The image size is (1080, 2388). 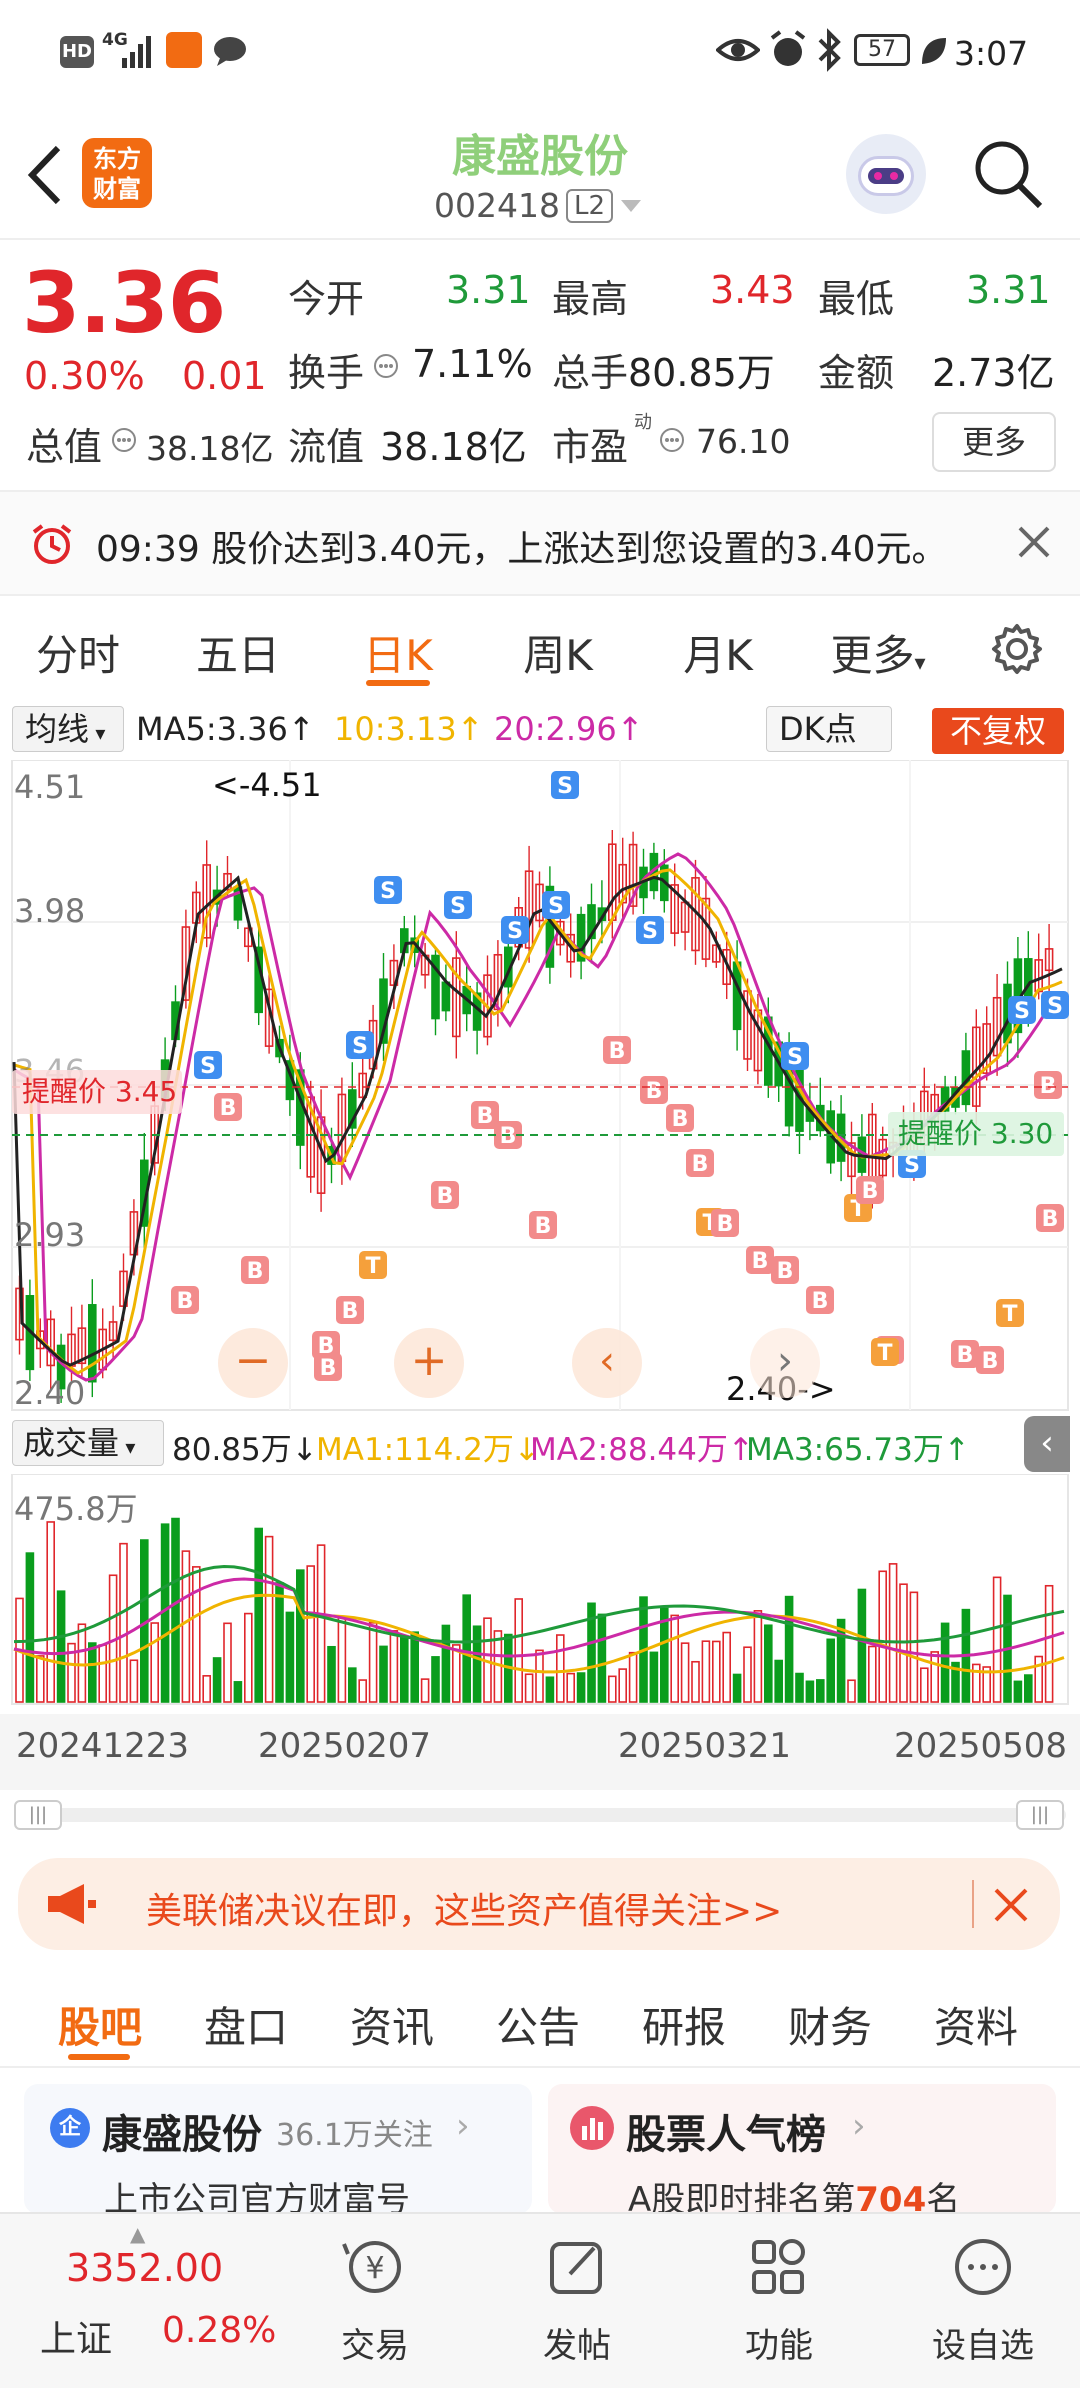 What do you see at coordinates (802, 2152) in the screenshot?
I see `popularity-card: 股票人气榜 › A股即时排名第704名` at bounding box center [802, 2152].